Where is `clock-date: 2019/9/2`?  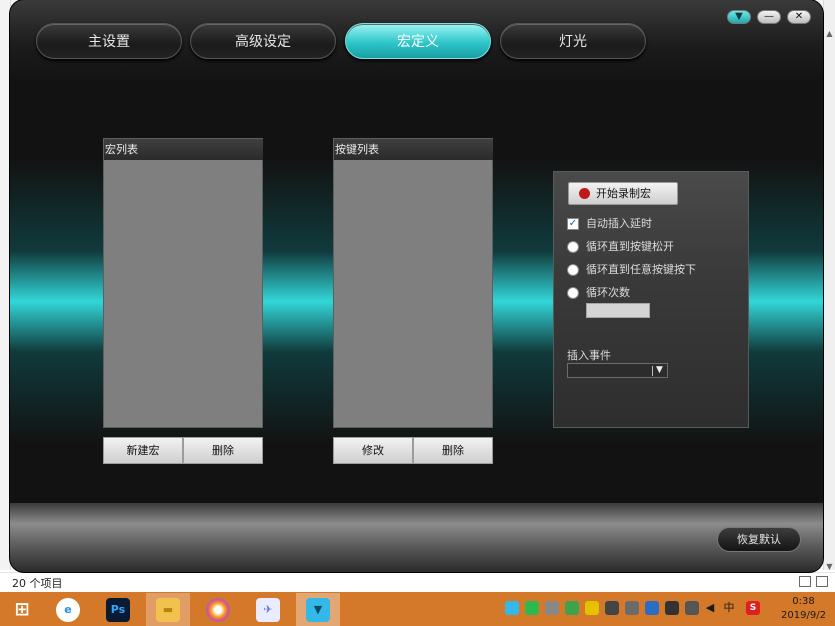 clock-date: 2019/9/2 is located at coordinates (803, 615).